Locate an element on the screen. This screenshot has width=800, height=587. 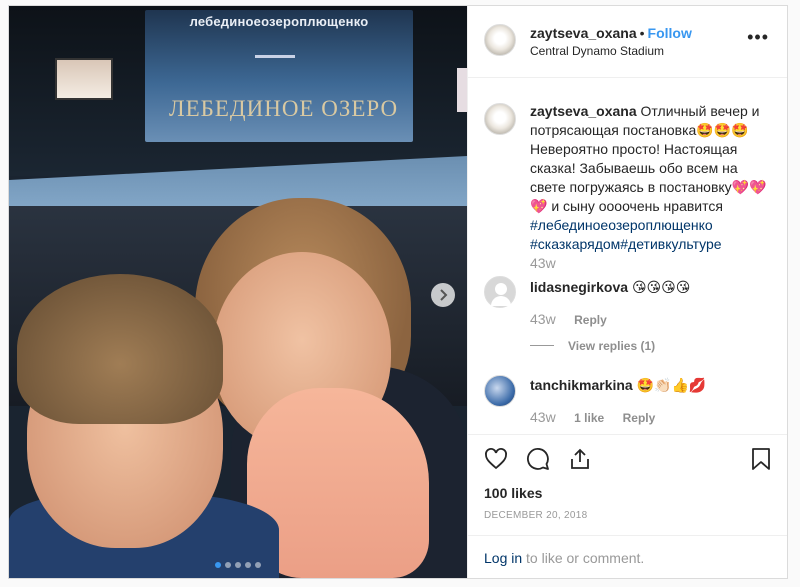
comment-lidasnegirkova: lidasnegirkova 😘😘😘😘 is located at coordinates (610, 287).